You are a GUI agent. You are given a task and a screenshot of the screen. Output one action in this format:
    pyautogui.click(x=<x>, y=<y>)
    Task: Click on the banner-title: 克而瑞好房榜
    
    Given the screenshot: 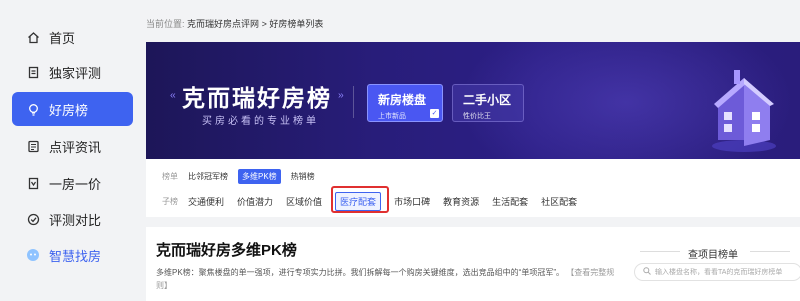 What is the action you would take?
    pyautogui.click(x=257, y=98)
    